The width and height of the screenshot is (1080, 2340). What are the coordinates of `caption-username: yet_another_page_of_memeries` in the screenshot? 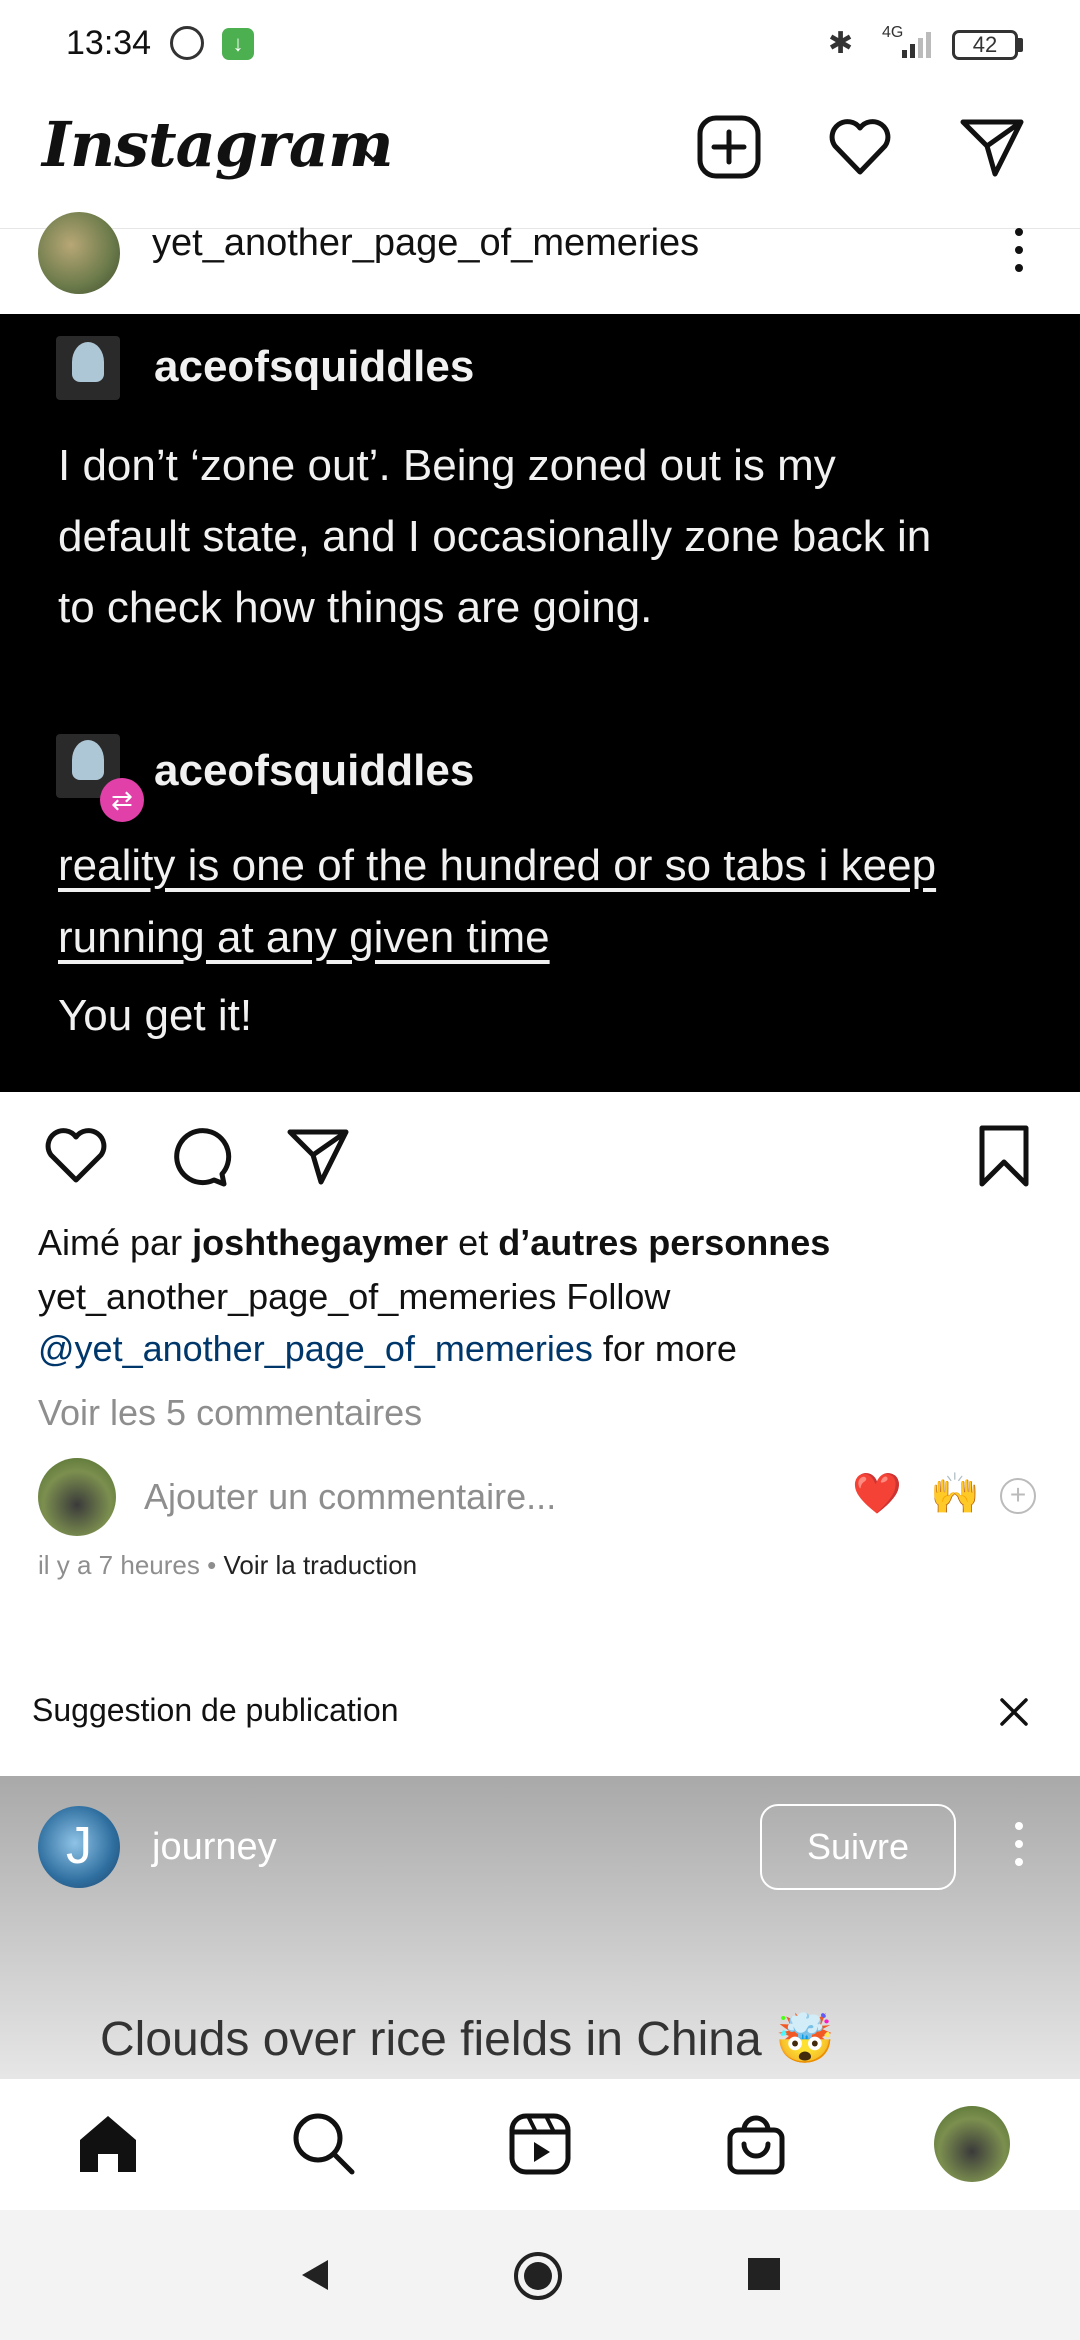 It's located at (297, 1296).